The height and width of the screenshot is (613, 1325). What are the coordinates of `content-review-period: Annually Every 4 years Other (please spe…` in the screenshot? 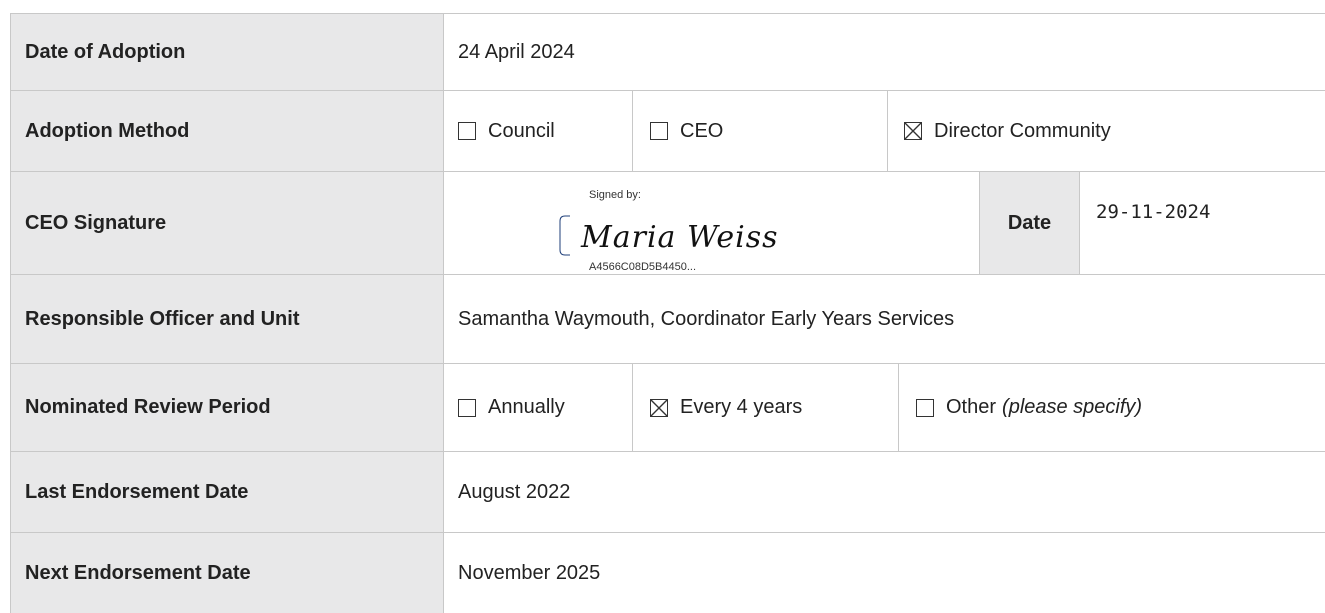 It's located at (884, 407).